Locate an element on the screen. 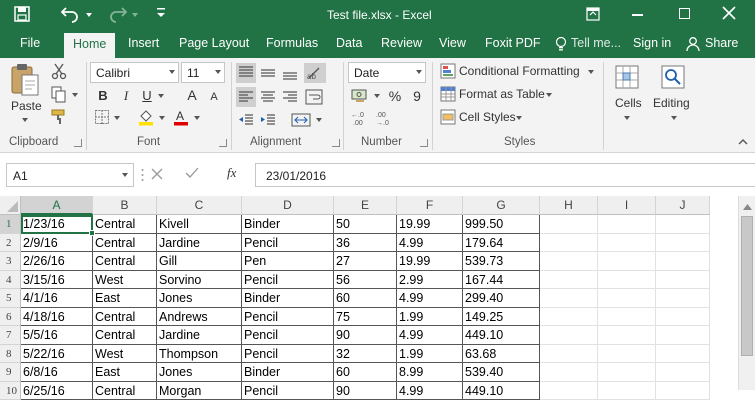 Image resolution: width=755 pixels, height=400 pixels. format-as-table-icon is located at coordinates (448, 94).